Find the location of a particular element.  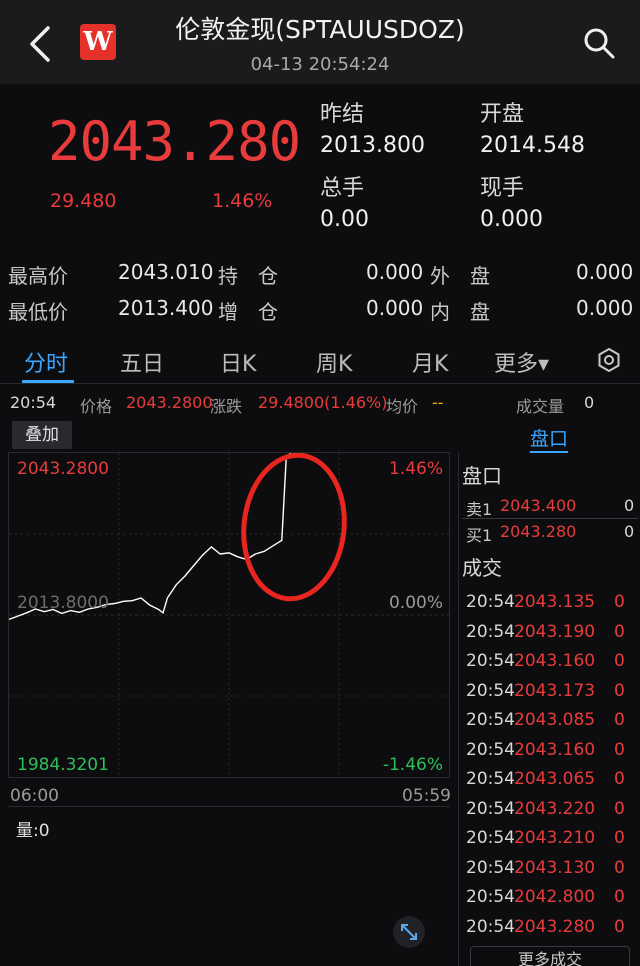

trade-price: 2043.130 is located at coordinates (555, 868).